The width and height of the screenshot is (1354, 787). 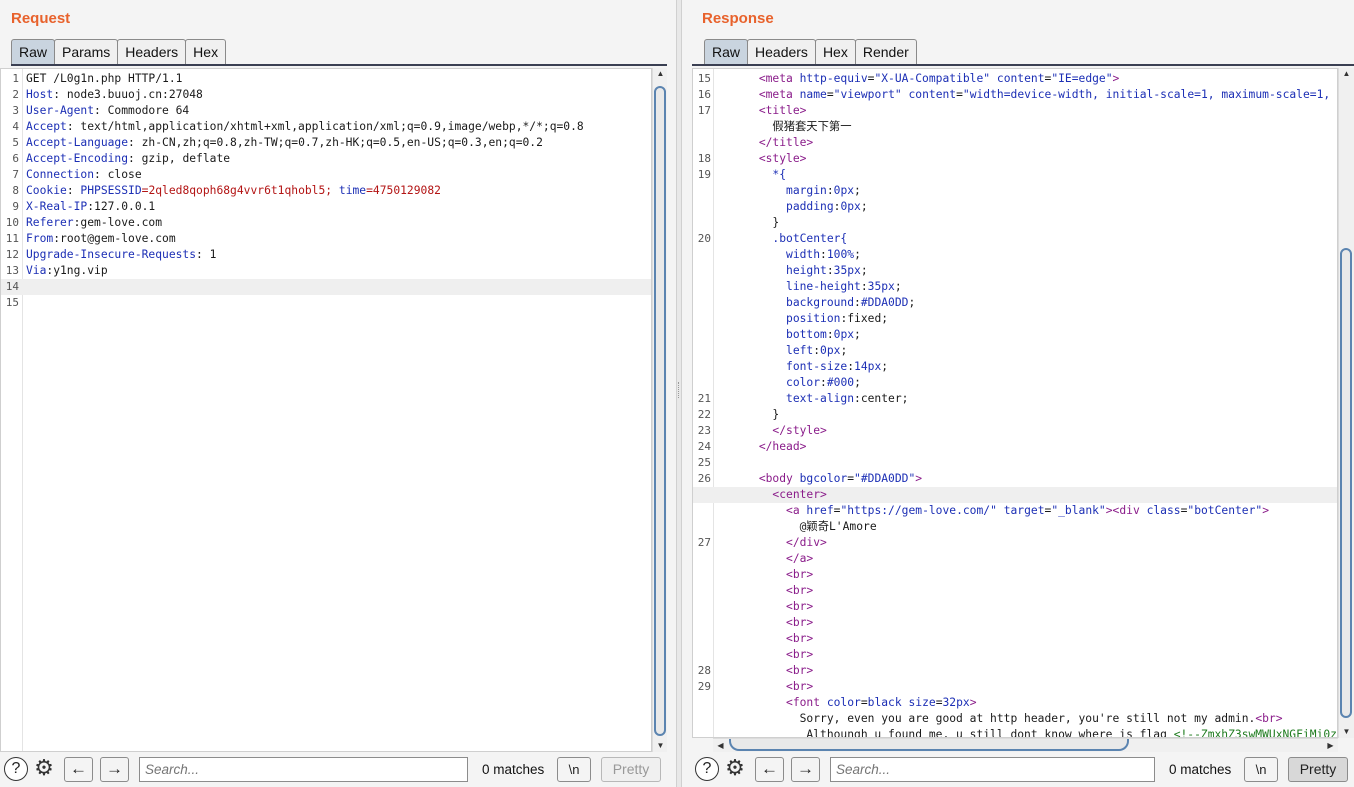 I want to click on scroll-left-arrow-icon: ◀, so click(x=720, y=746).